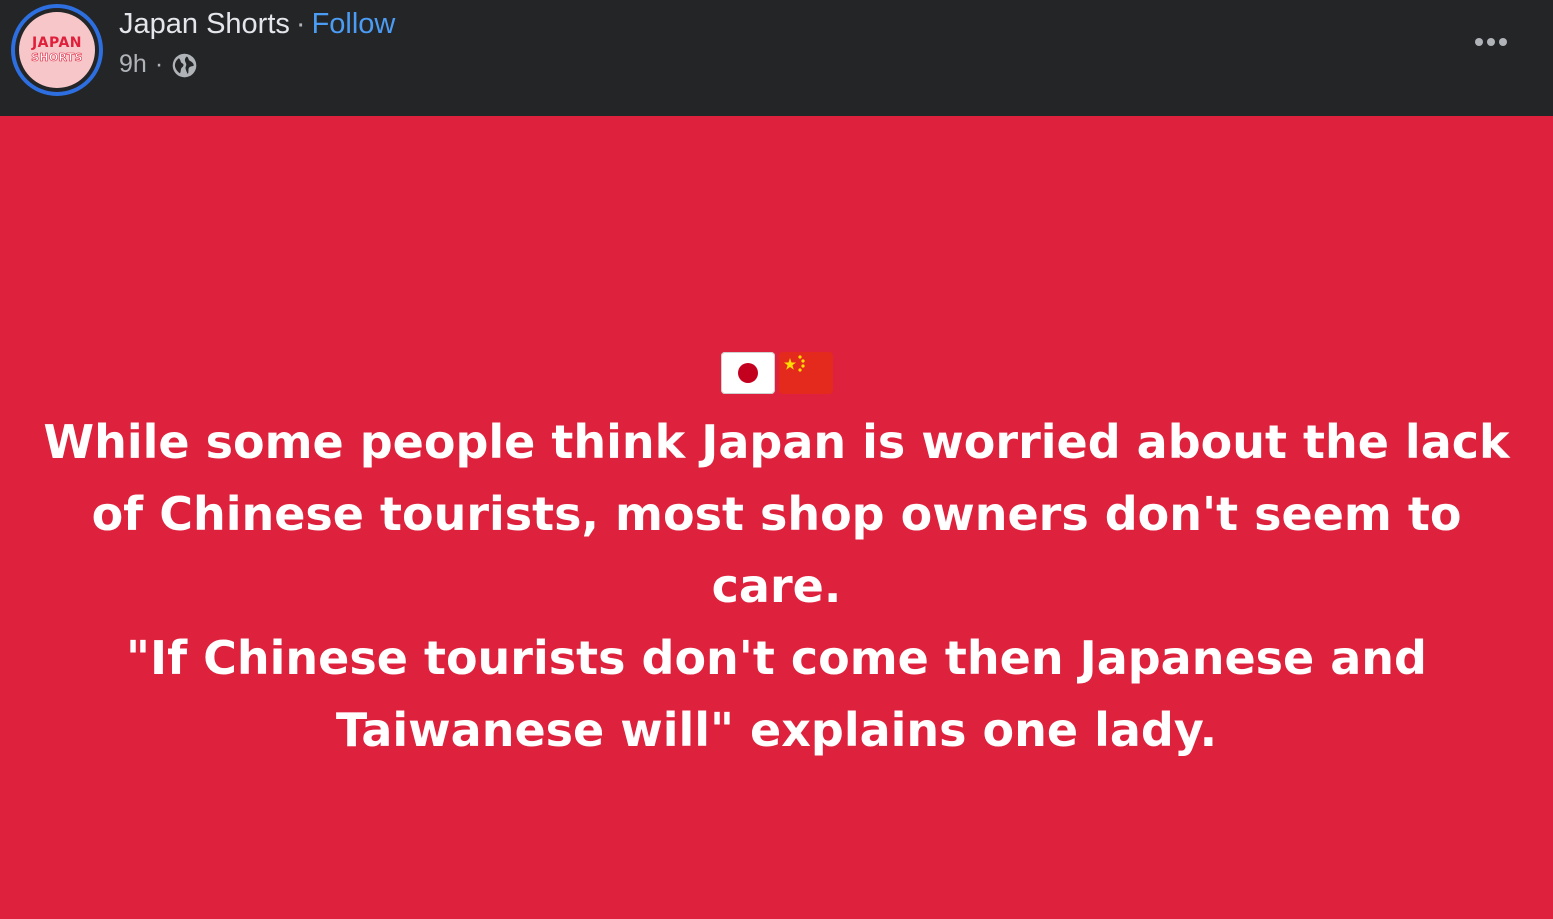 This screenshot has width=1553, height=919. I want to click on avatar-image: JAPAN SHORTS, so click(57, 50).